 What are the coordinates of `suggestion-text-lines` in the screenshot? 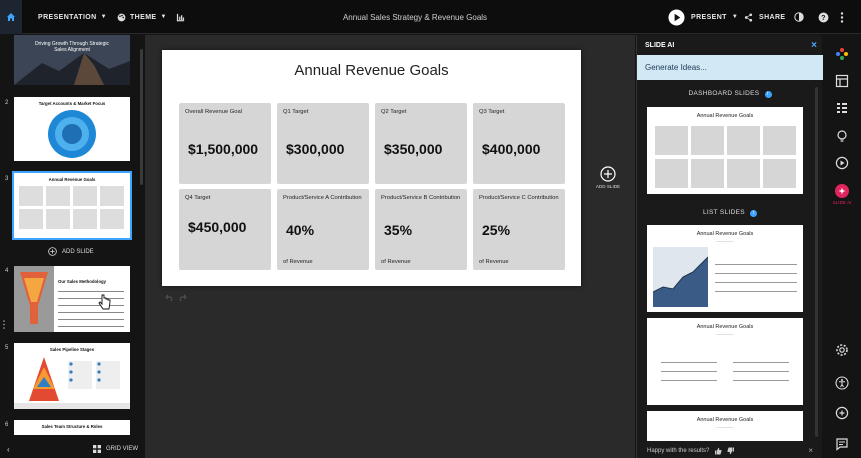 It's located at (761, 370).